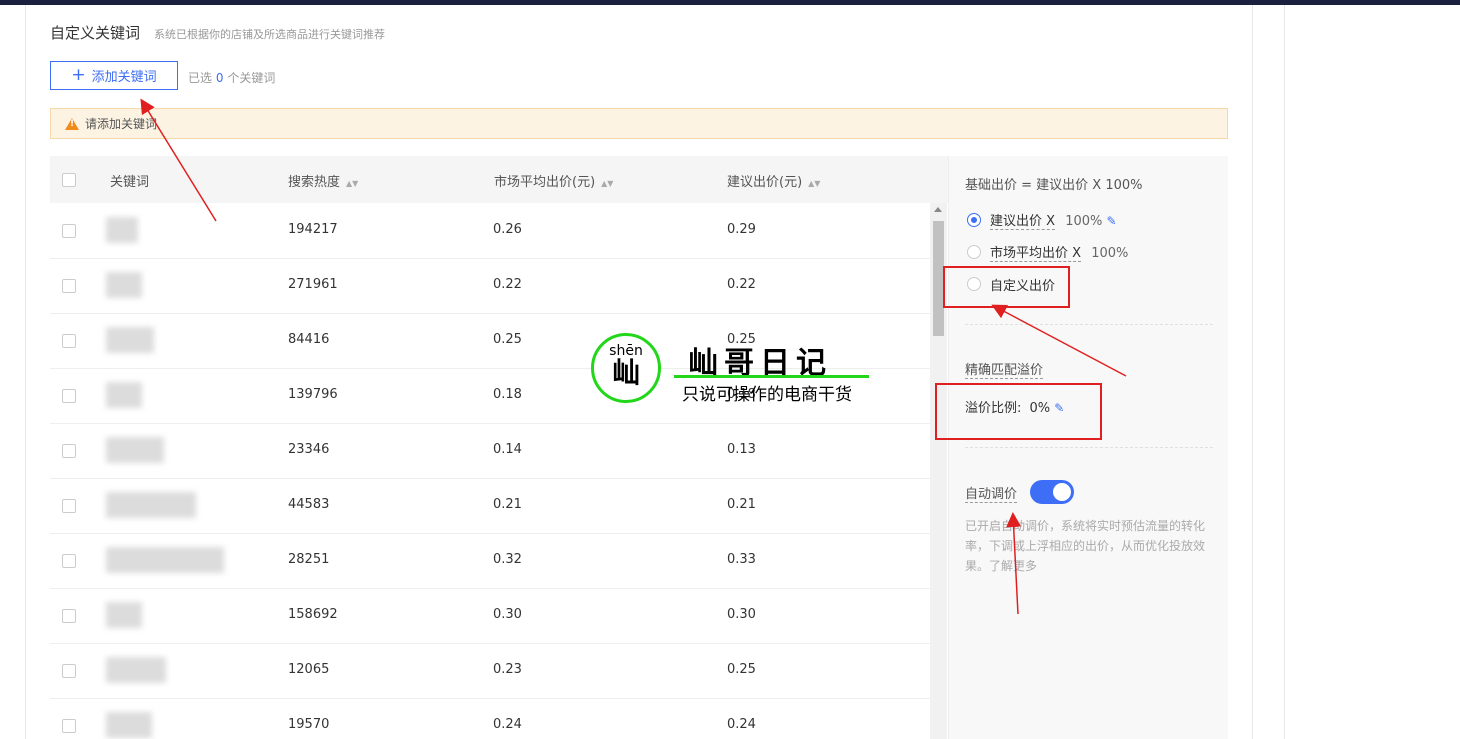  What do you see at coordinates (771, 376) in the screenshot?
I see `watermark-underline` at bounding box center [771, 376].